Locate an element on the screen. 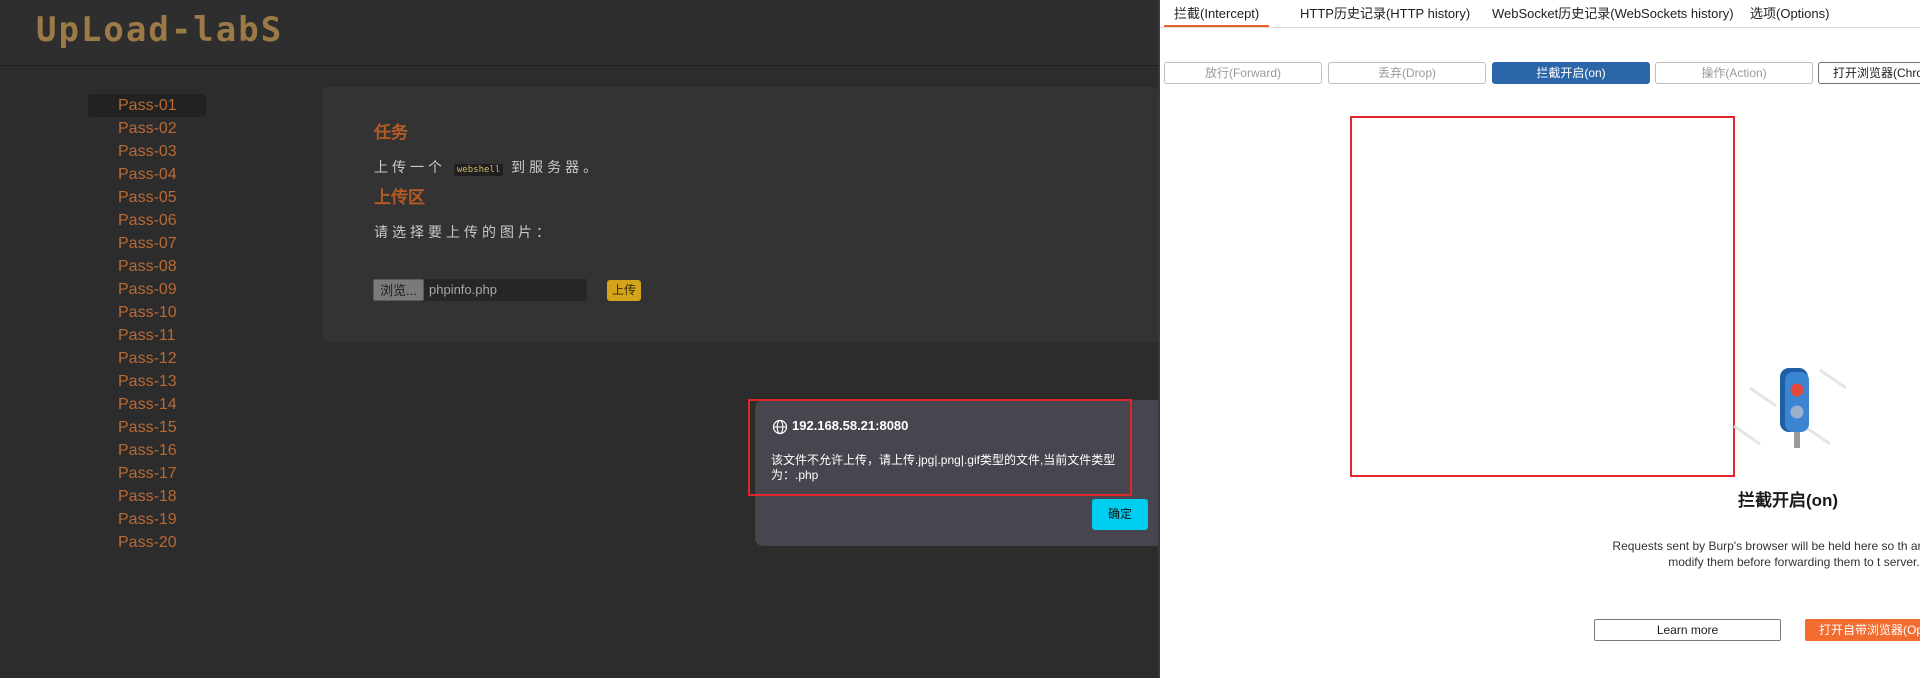  intercept-toggle: 拦截开启(on) is located at coordinates (1571, 73).